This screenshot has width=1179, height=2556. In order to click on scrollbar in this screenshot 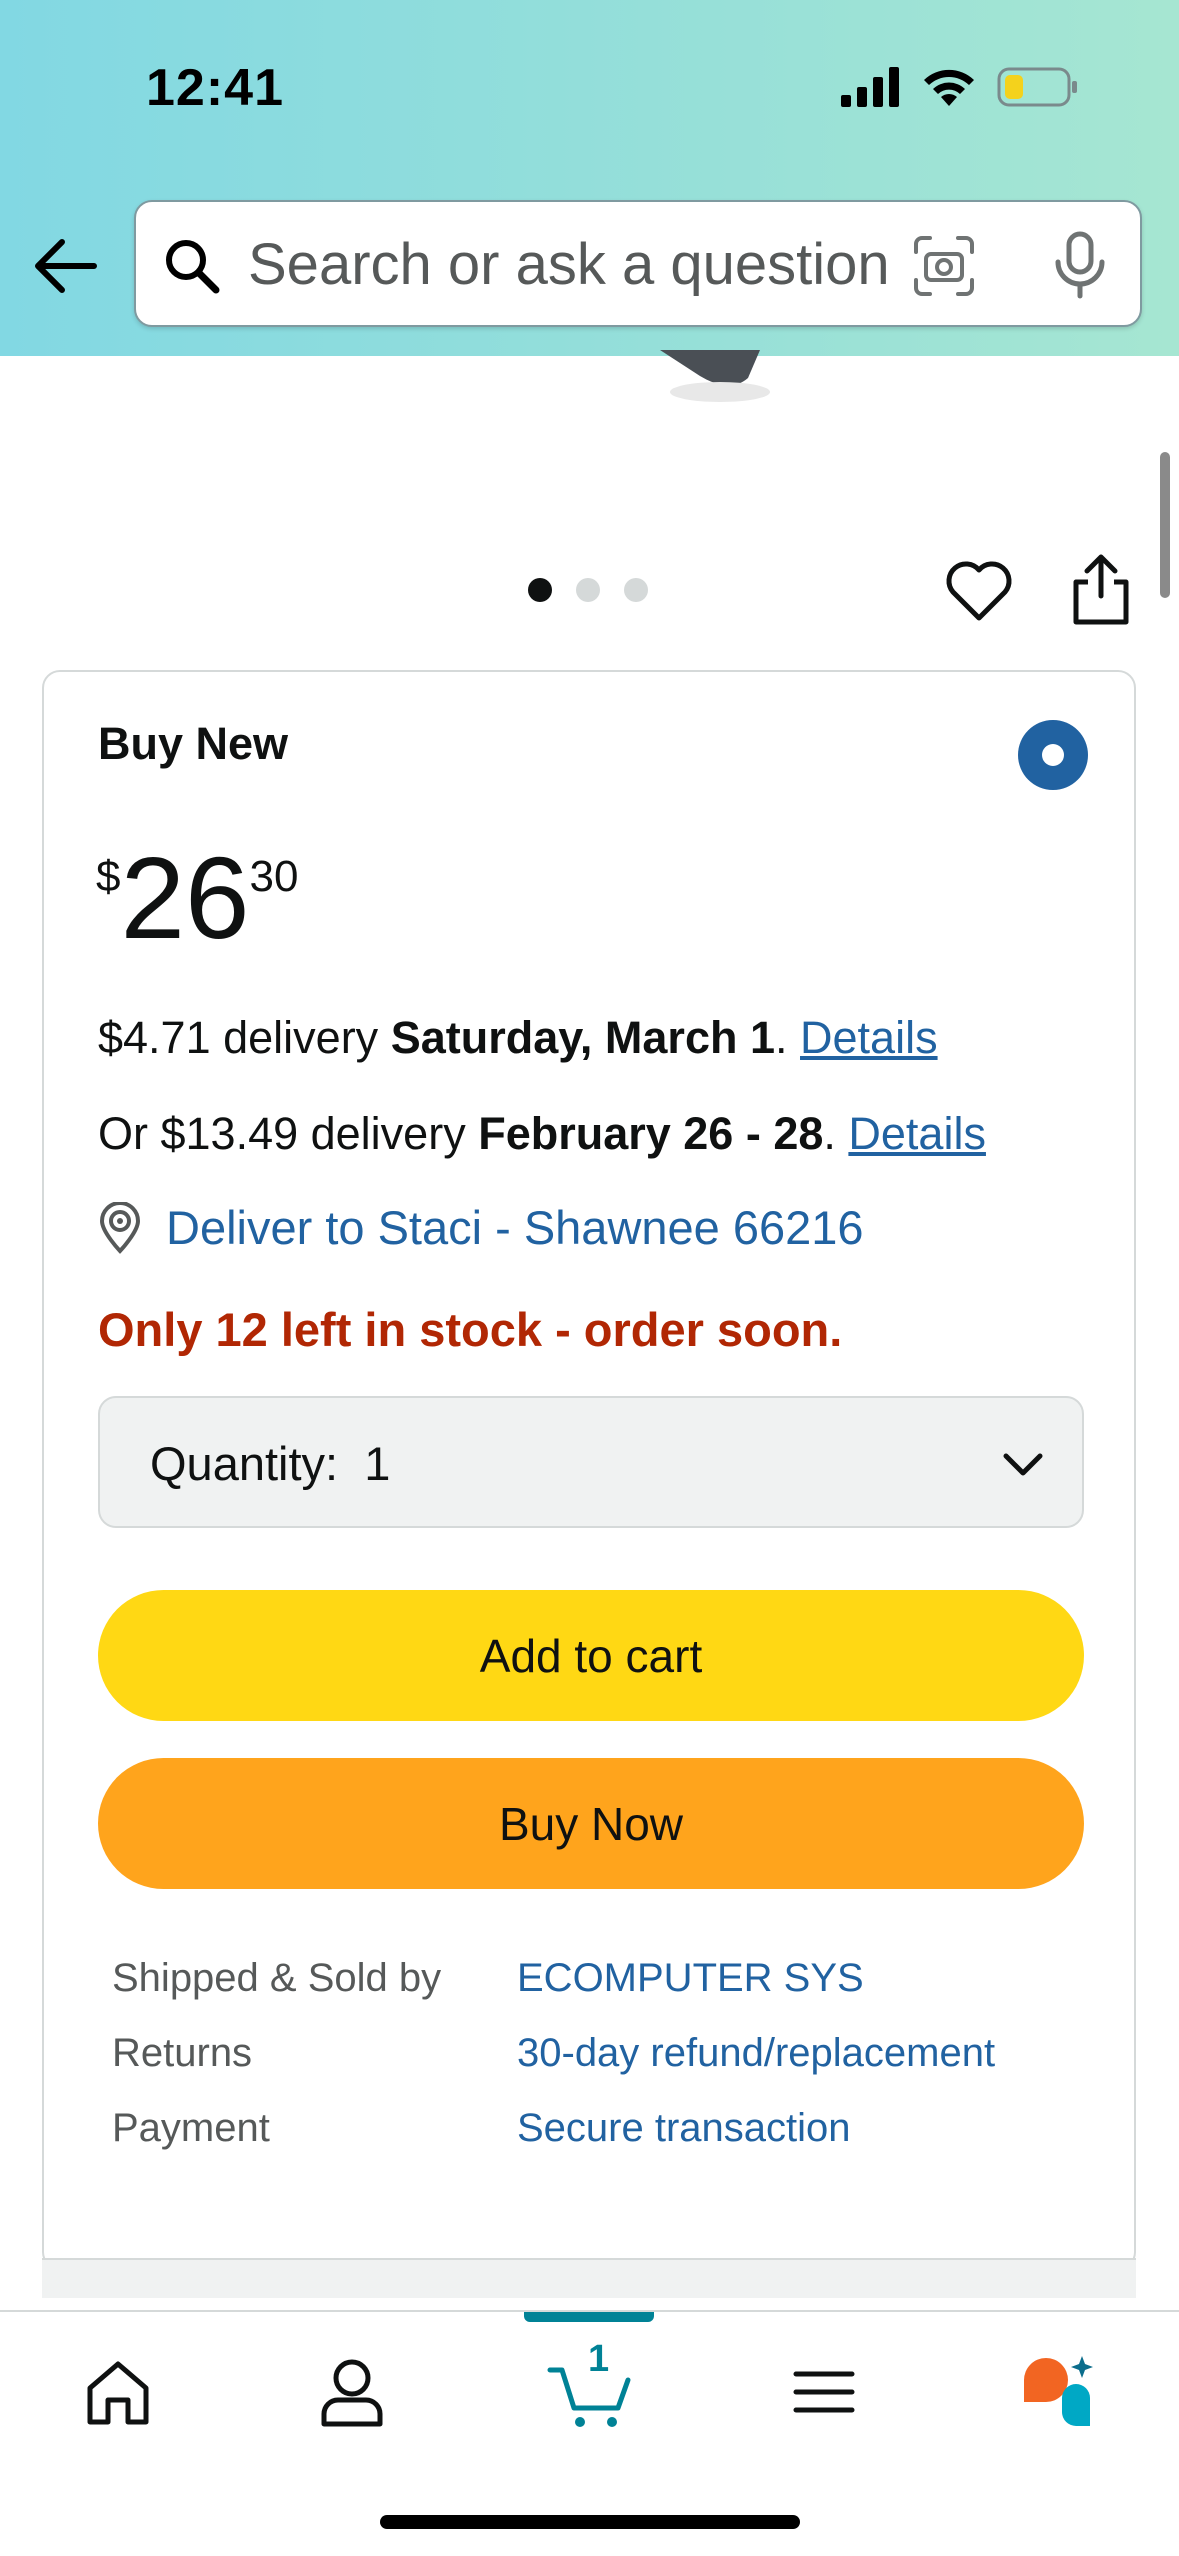, I will do `click(1165, 525)`.